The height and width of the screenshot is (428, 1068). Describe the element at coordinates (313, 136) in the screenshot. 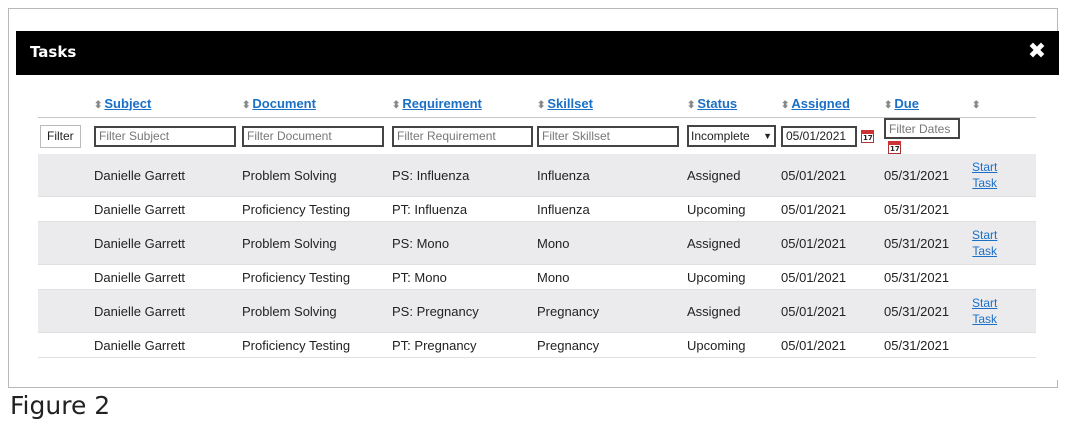

I see `filter-document-input` at that location.